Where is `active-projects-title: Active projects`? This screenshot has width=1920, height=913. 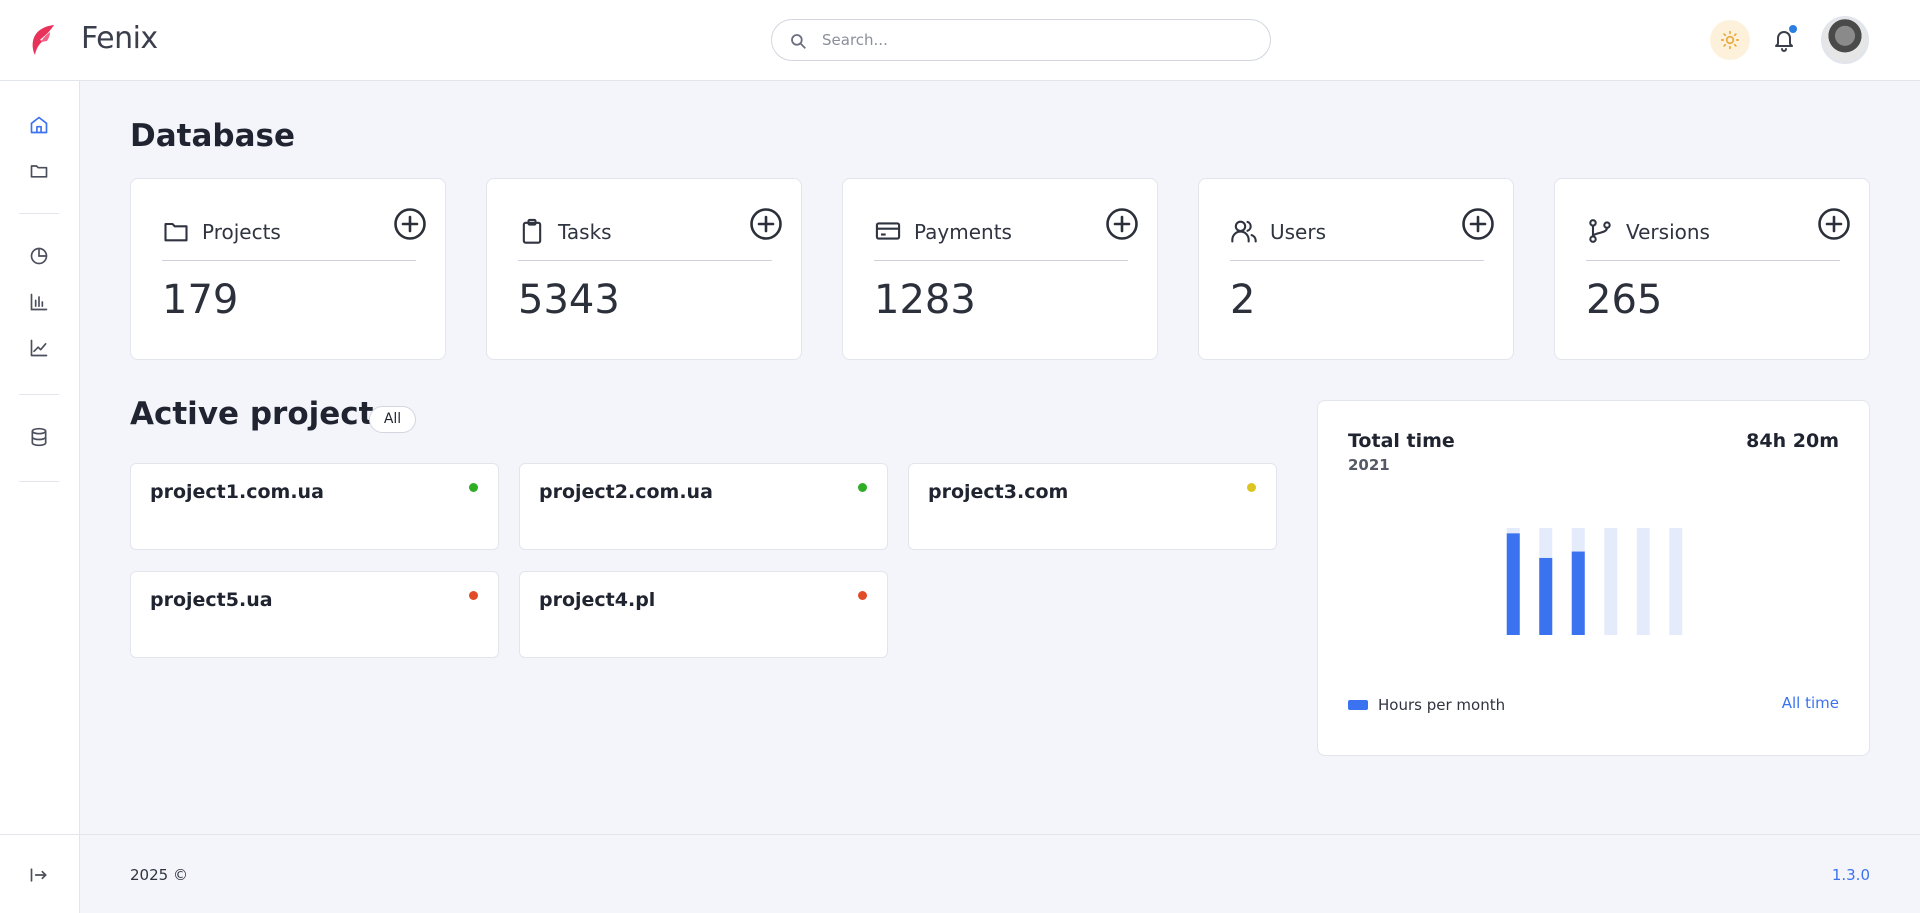
active-projects-title: Active projects is located at coordinates (261, 414).